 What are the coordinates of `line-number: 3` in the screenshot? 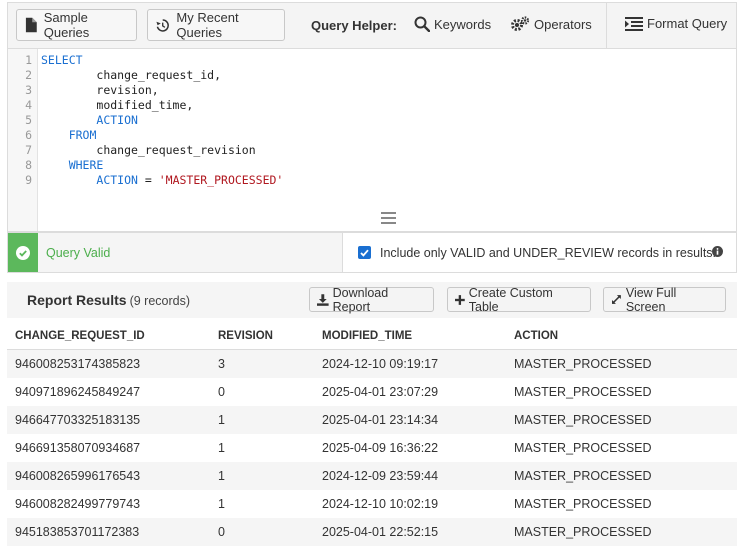 It's located at (28, 90).